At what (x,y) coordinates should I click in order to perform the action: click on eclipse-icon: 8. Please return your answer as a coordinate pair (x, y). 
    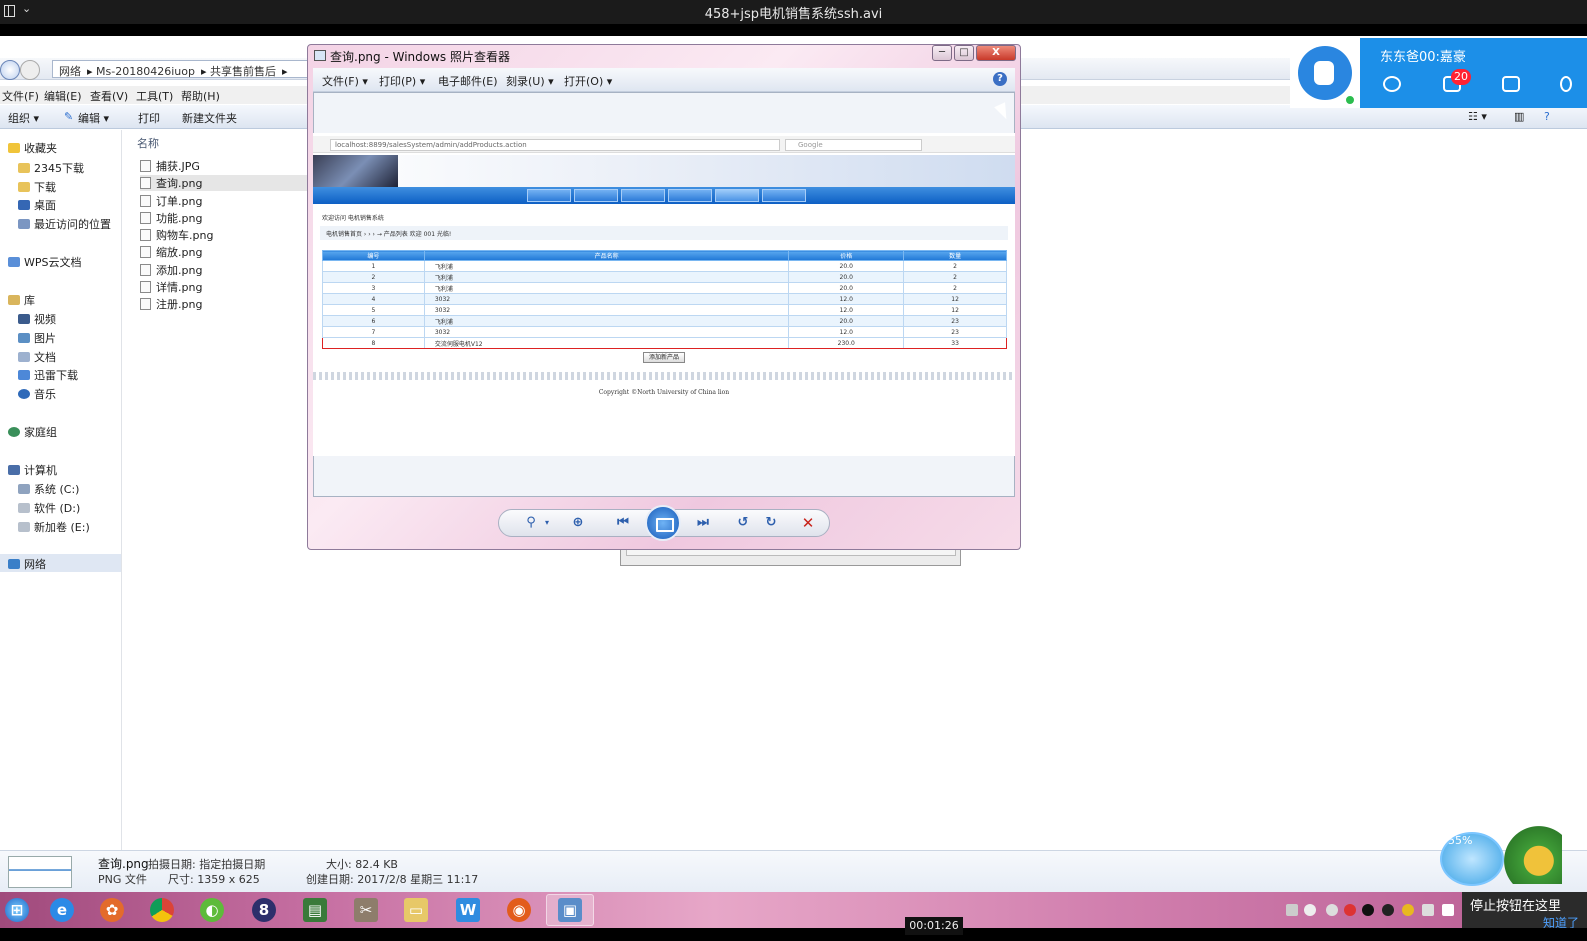
    Looking at the image, I should click on (264, 910).